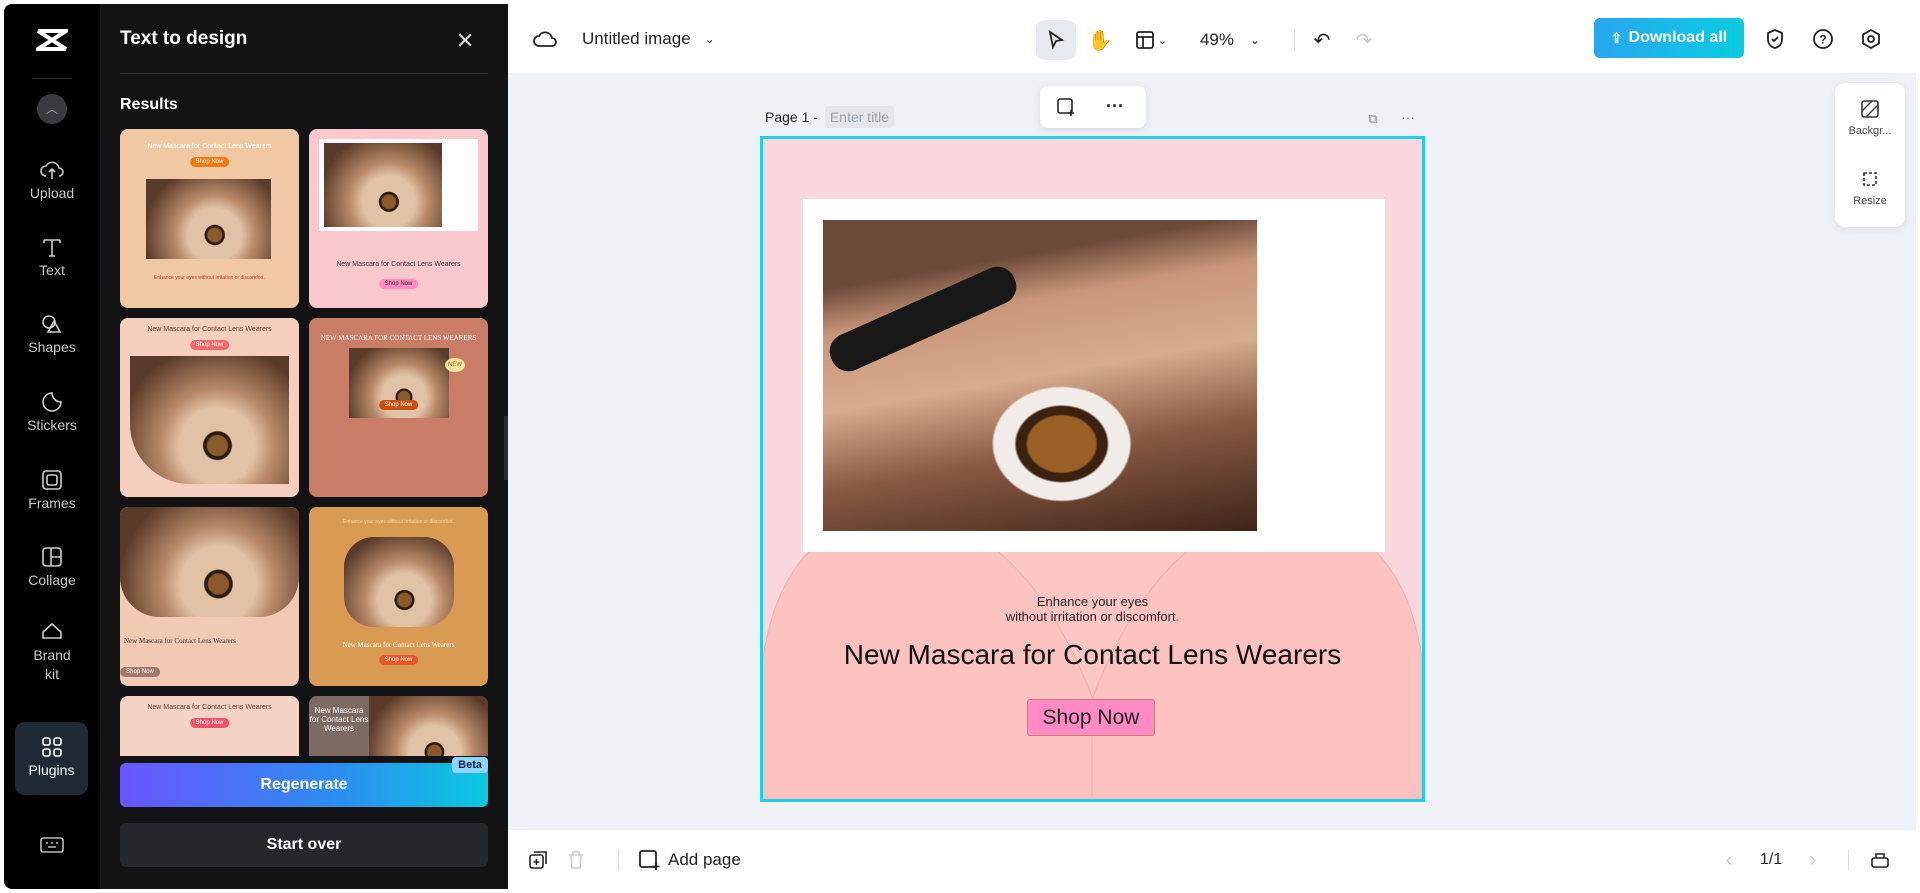 Image resolution: width=1920 pixels, height=893 pixels. I want to click on duplicate-icon, so click(538, 860).